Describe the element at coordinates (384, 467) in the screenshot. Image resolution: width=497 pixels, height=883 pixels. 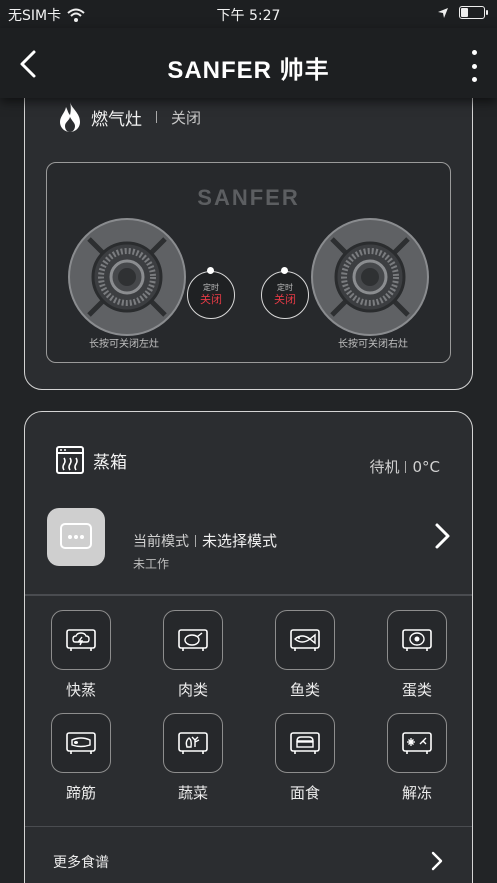
I see `steamer-state: 待机` at that location.